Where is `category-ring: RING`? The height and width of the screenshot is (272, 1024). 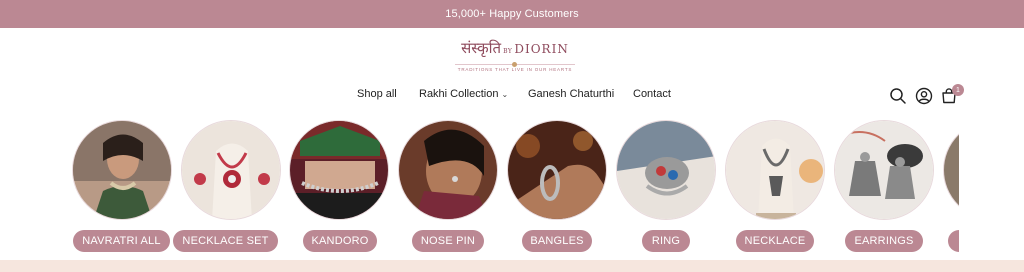 category-ring: RING is located at coordinates (666, 186).